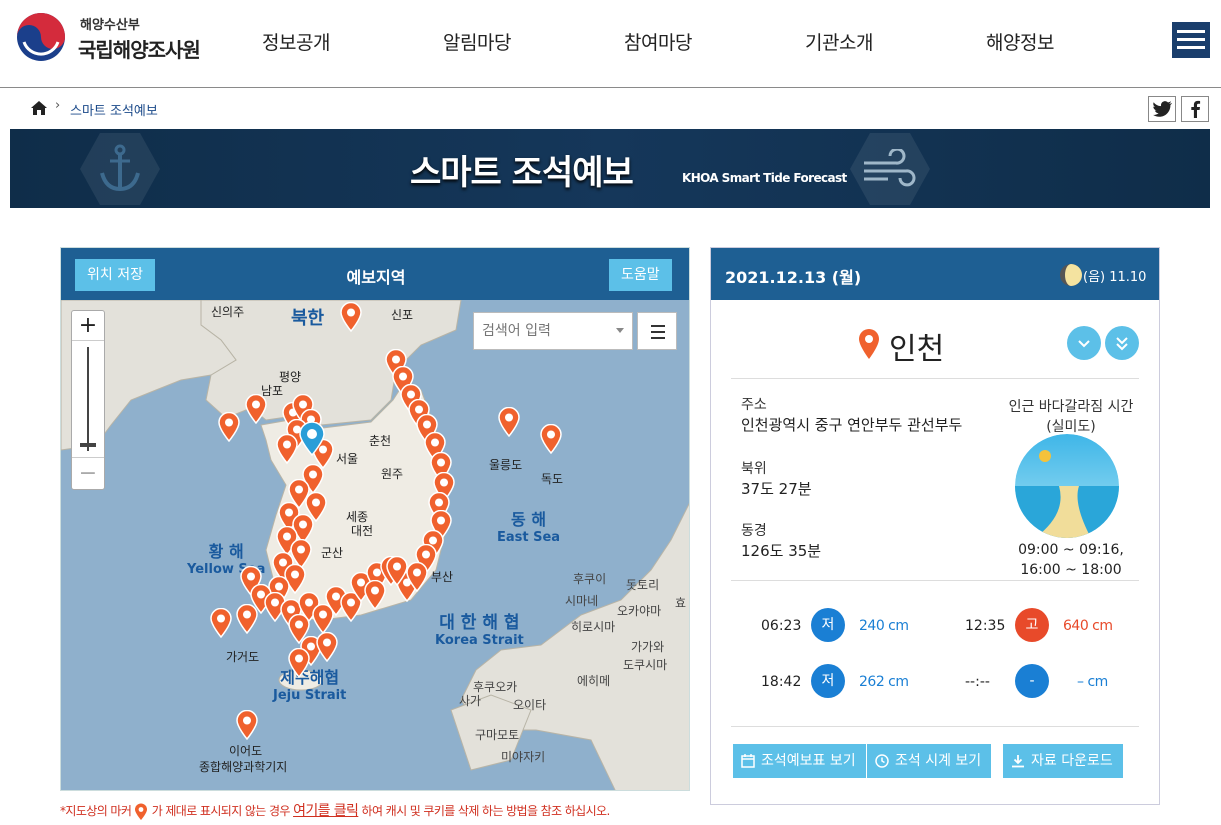 This screenshot has width=1221, height=825. What do you see at coordinates (1122, 343) in the screenshot?
I see `double-chevron-down-icon` at bounding box center [1122, 343].